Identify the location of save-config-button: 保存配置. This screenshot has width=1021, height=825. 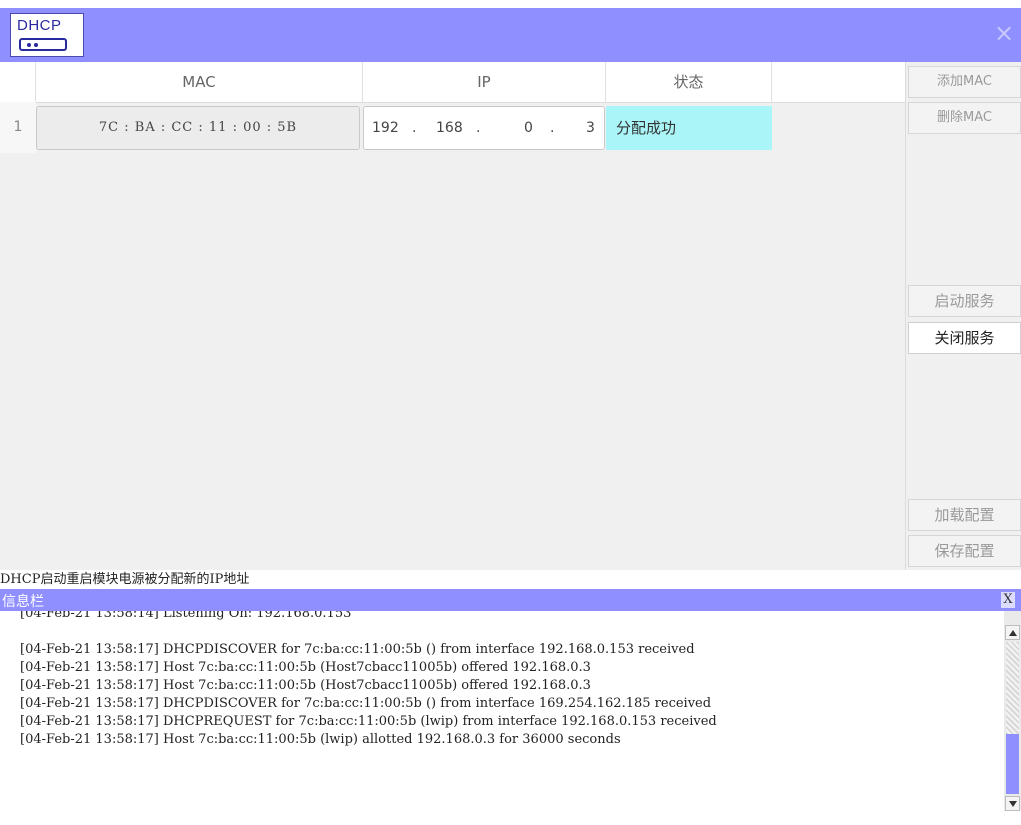
(964, 551).